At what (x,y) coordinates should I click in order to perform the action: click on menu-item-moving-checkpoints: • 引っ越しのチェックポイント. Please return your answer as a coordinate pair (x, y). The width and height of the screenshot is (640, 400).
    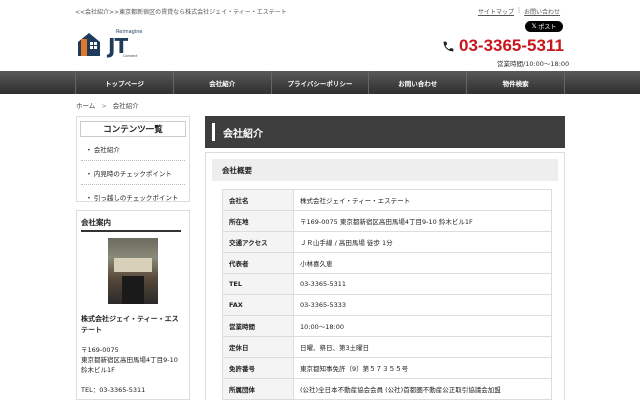
    Looking at the image, I should click on (133, 196).